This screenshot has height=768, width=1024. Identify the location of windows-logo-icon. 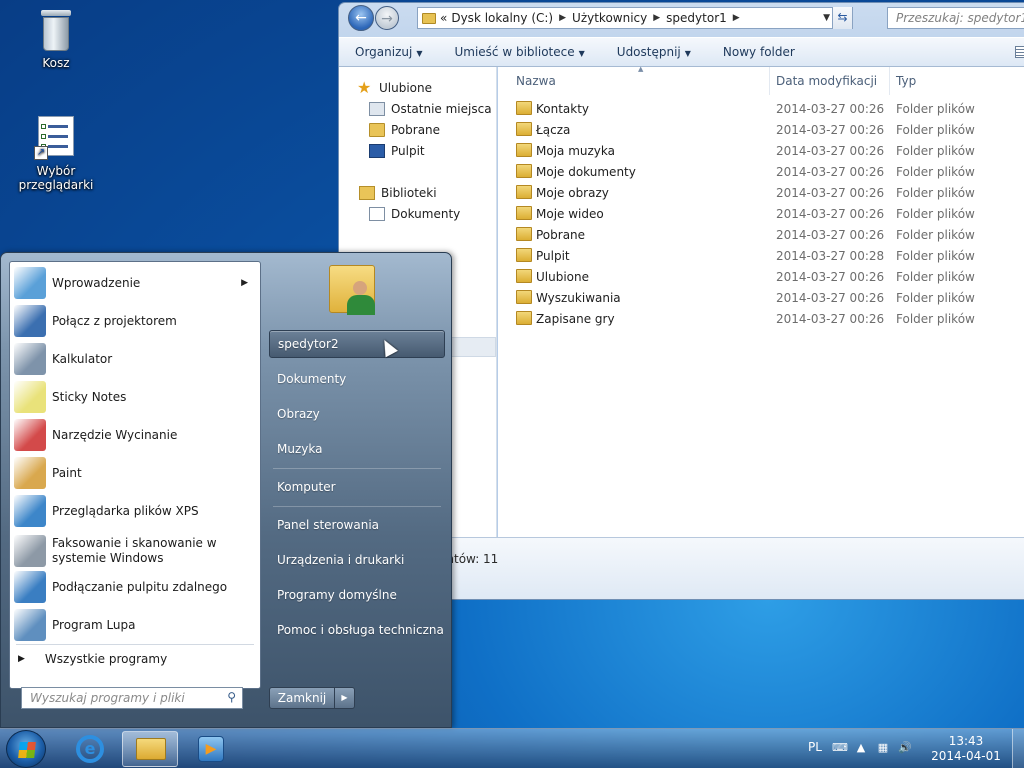
(27, 750).